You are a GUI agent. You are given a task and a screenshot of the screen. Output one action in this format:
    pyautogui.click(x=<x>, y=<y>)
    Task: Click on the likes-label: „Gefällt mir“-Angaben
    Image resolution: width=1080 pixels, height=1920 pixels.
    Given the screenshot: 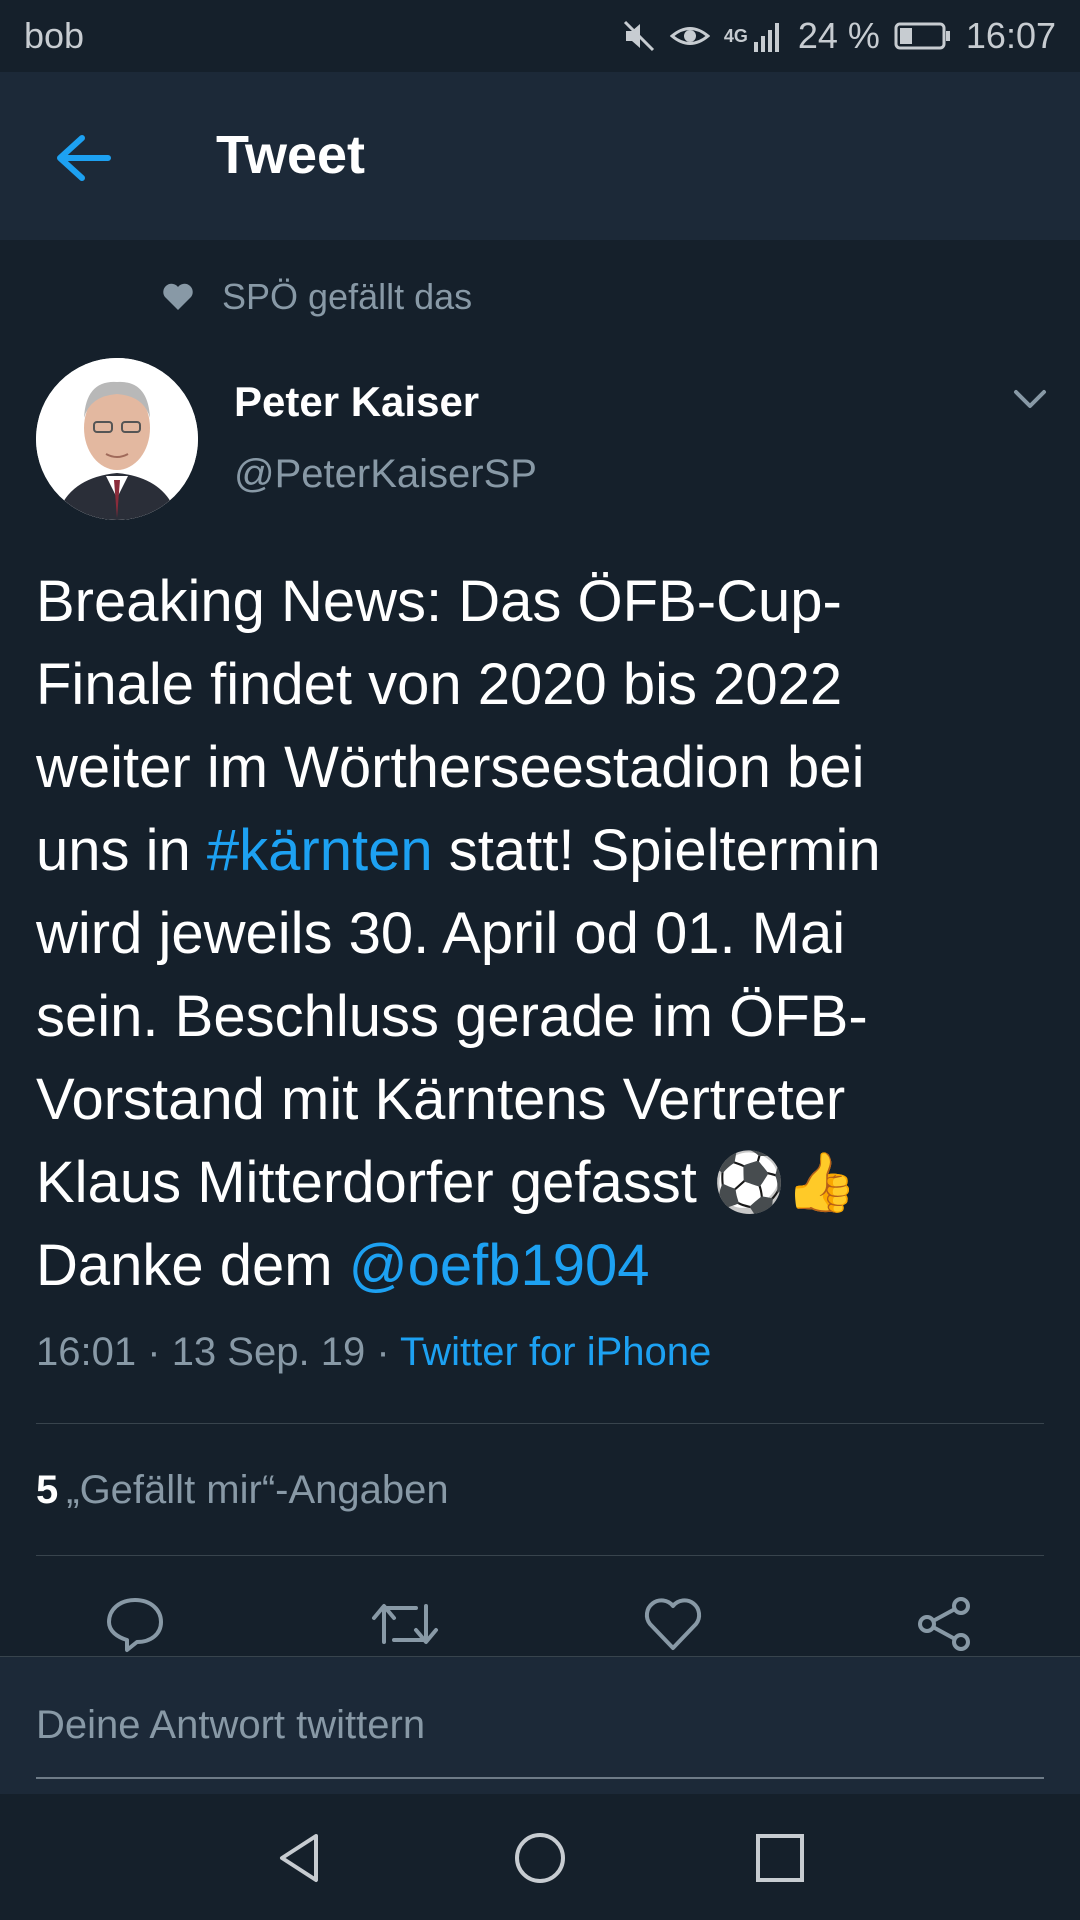 What is the action you would take?
    pyautogui.click(x=257, y=1490)
    